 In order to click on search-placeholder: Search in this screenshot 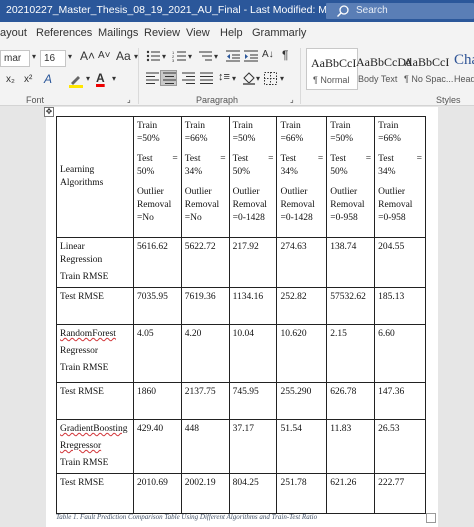, I will do `click(372, 10)`.